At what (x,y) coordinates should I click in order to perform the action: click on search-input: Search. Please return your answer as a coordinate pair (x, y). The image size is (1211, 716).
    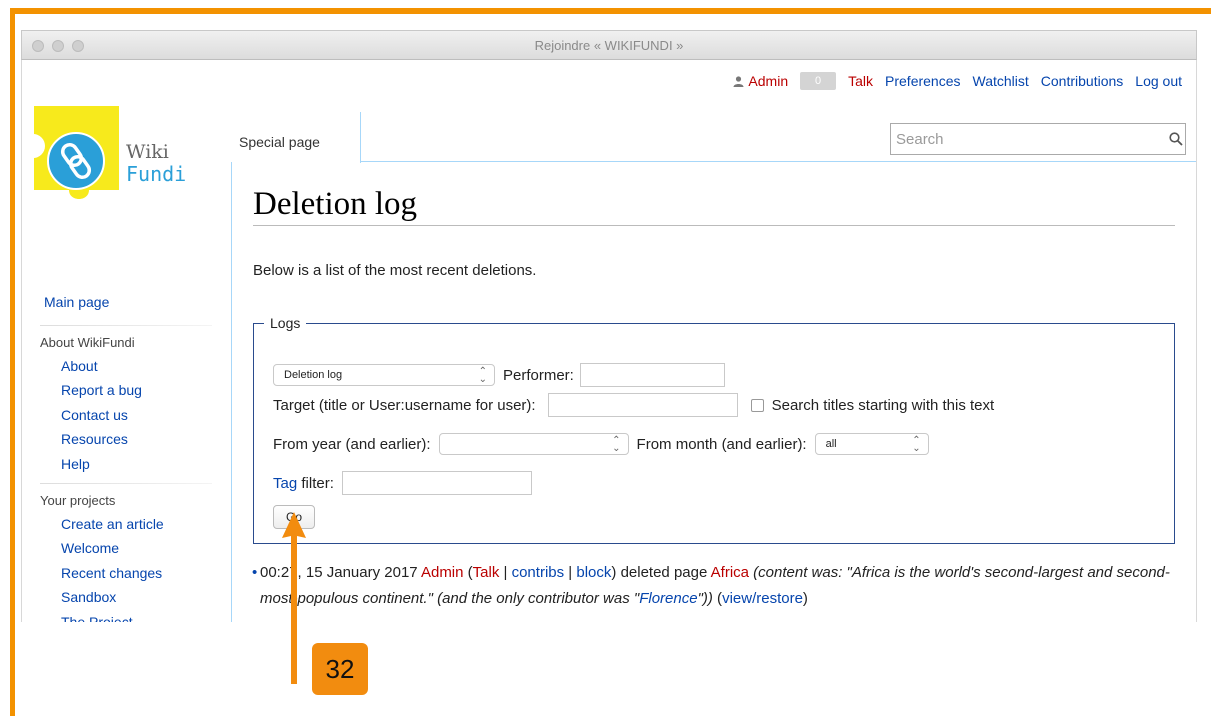
    Looking at the image, I should click on (1038, 139).